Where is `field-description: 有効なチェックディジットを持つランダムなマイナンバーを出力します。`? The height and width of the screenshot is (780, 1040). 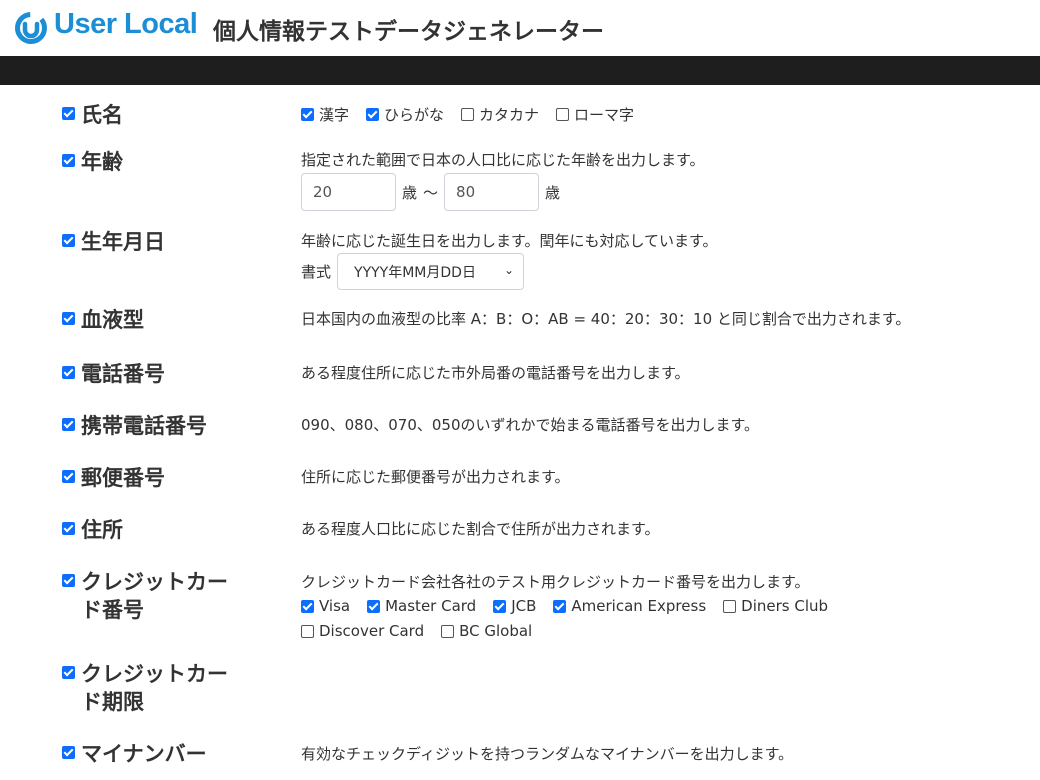 field-description: 有効なチェックディジットを持つランダムなマイナンバーを出力します。 is located at coordinates (547, 754).